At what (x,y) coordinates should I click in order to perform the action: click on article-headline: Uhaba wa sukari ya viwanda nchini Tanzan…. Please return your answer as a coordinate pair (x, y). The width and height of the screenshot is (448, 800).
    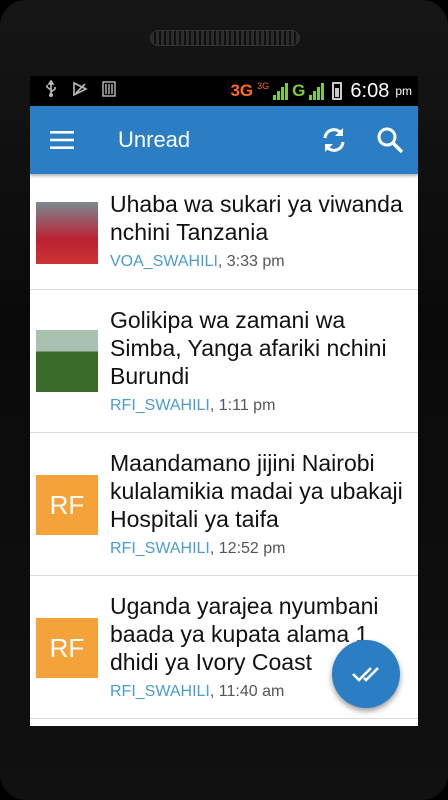
    Looking at the image, I should click on (256, 218).